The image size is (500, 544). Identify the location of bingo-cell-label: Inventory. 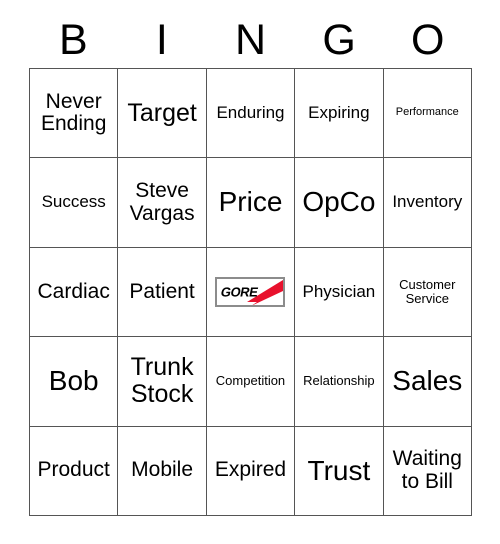
(427, 202).